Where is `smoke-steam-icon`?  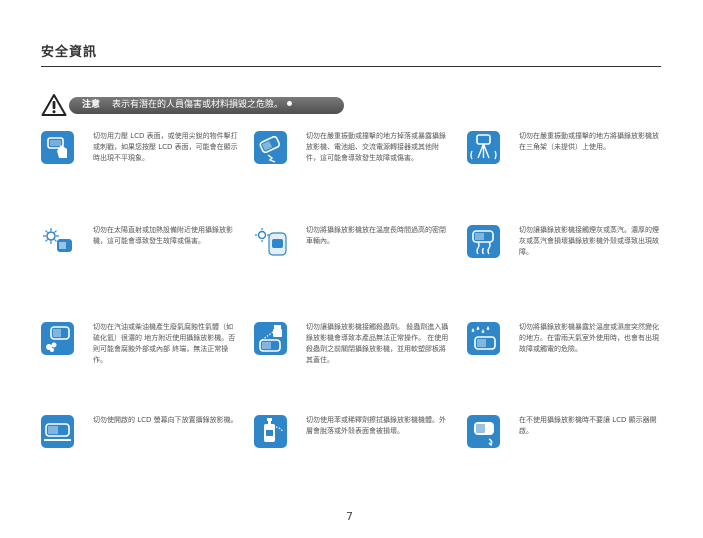 smoke-steam-icon is located at coordinates (483, 241).